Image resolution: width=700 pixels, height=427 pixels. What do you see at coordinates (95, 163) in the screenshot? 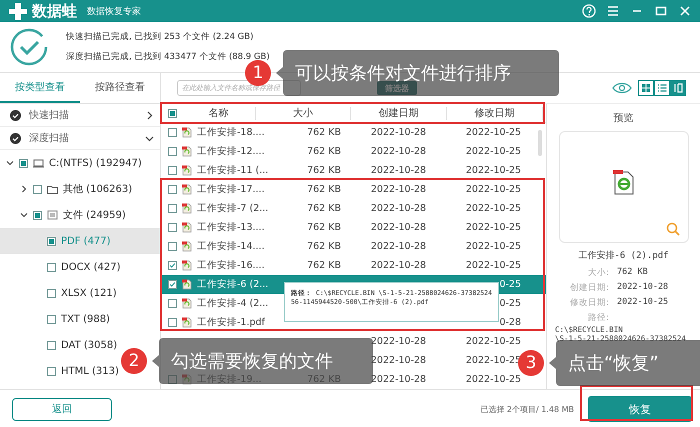
I see `tree-label: C:(NTFS) (192947)` at bounding box center [95, 163].